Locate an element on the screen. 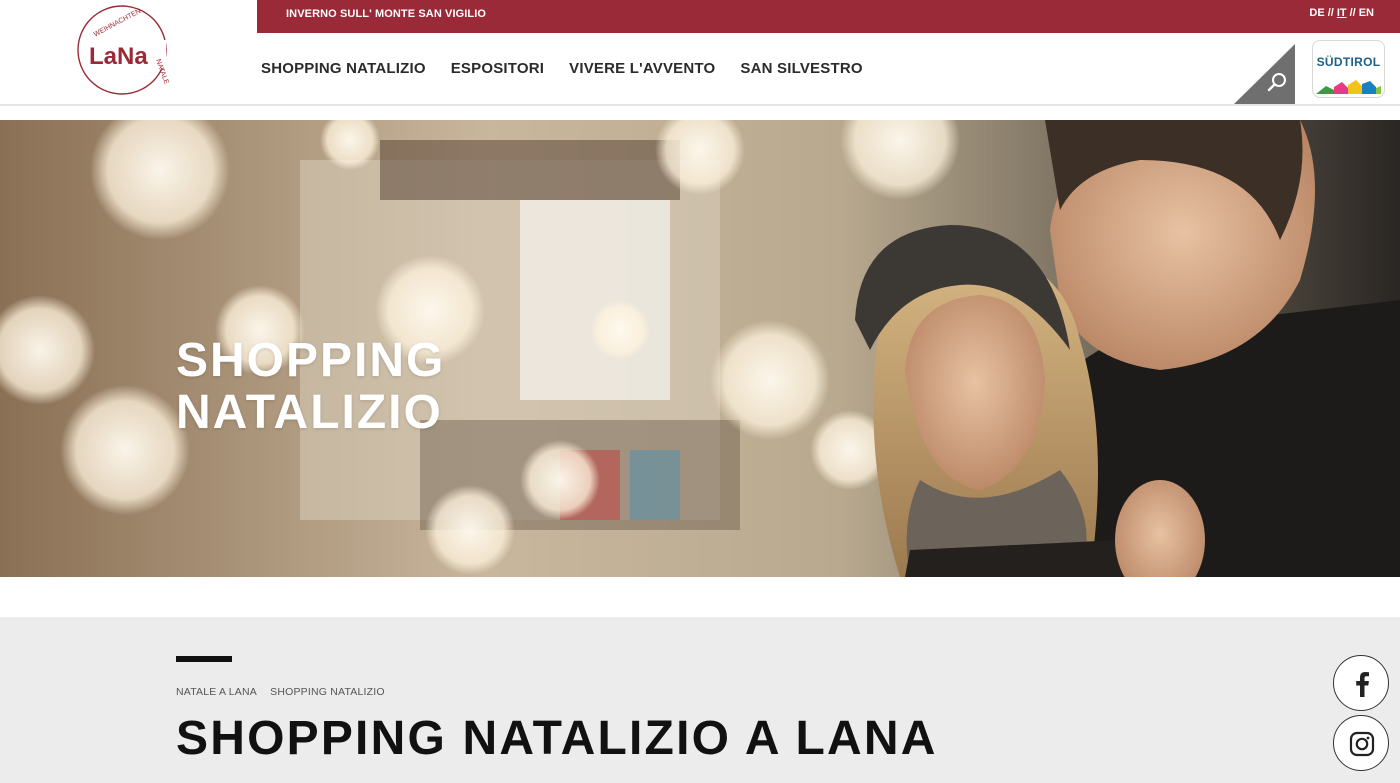 Image resolution: width=1400 pixels, height=783 pixels. hero-title: SHOPPING NATALIZIO is located at coordinates (310, 387).